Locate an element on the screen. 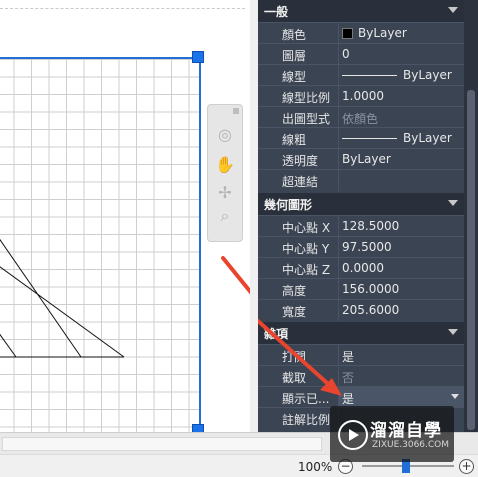  property-value: 0 is located at coordinates (346, 54).